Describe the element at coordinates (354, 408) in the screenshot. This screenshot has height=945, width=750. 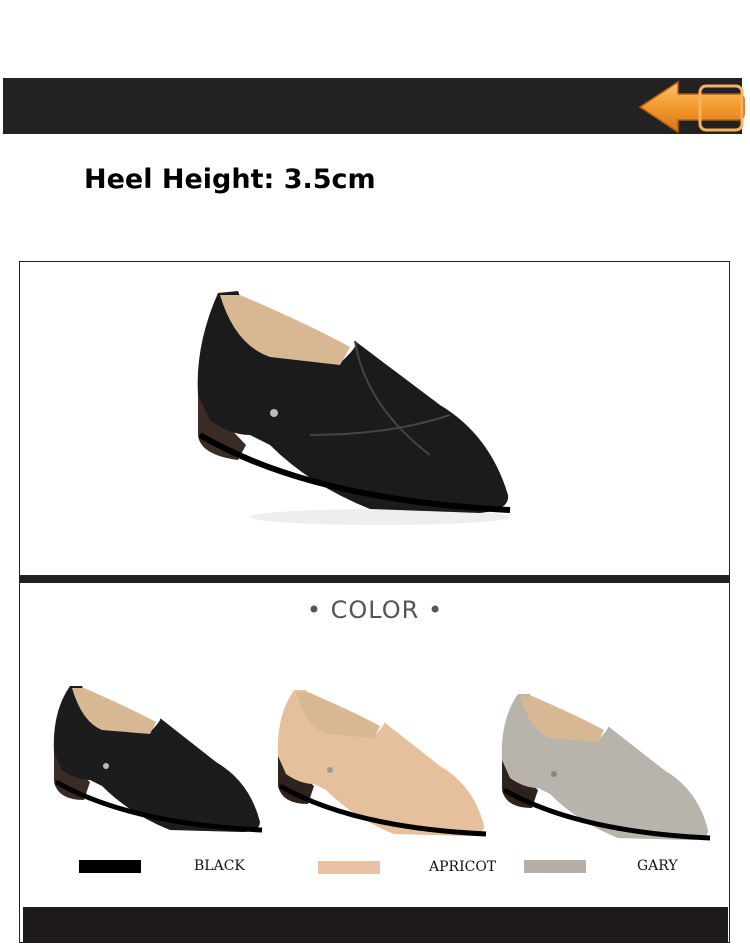
I see `main-shoe-image` at that location.